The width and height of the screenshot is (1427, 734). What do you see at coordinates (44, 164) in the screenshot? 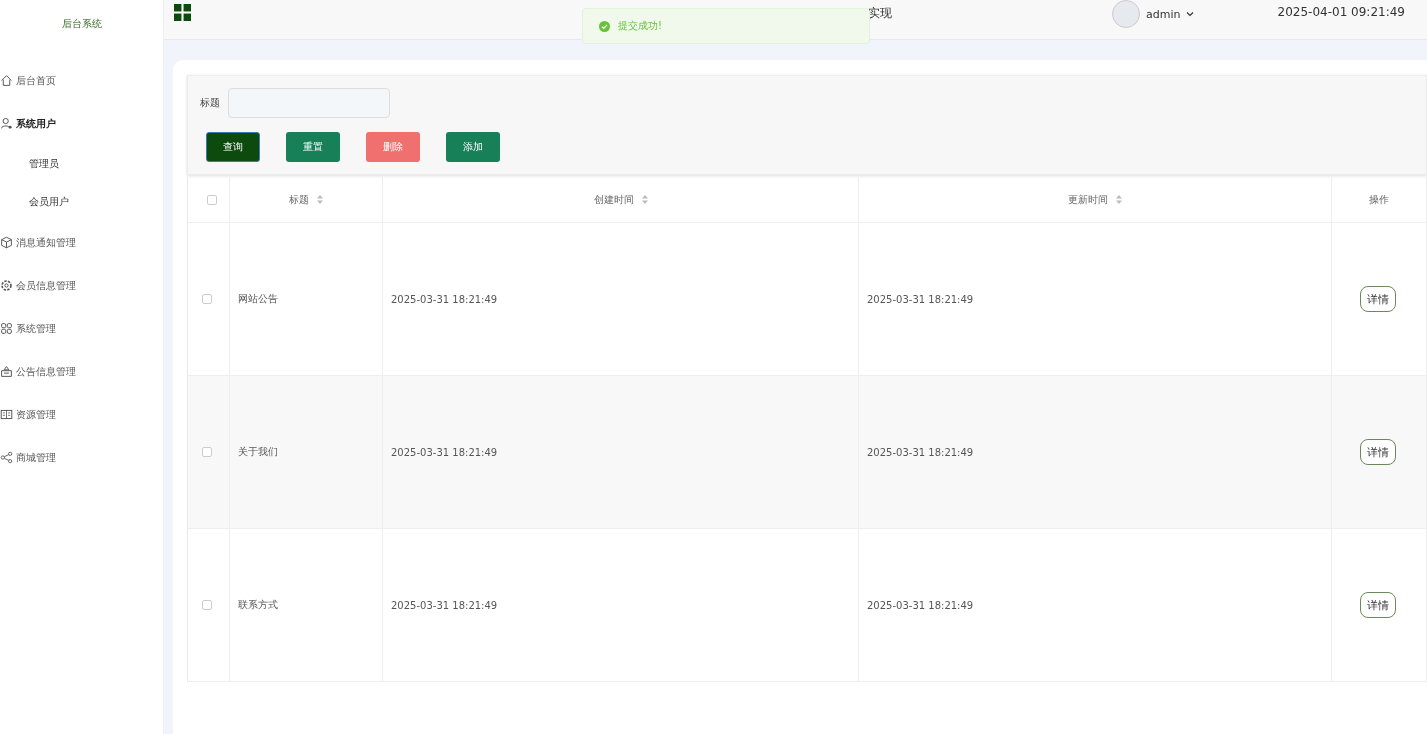
I see `sidebar-subitem: 管理员` at bounding box center [44, 164].